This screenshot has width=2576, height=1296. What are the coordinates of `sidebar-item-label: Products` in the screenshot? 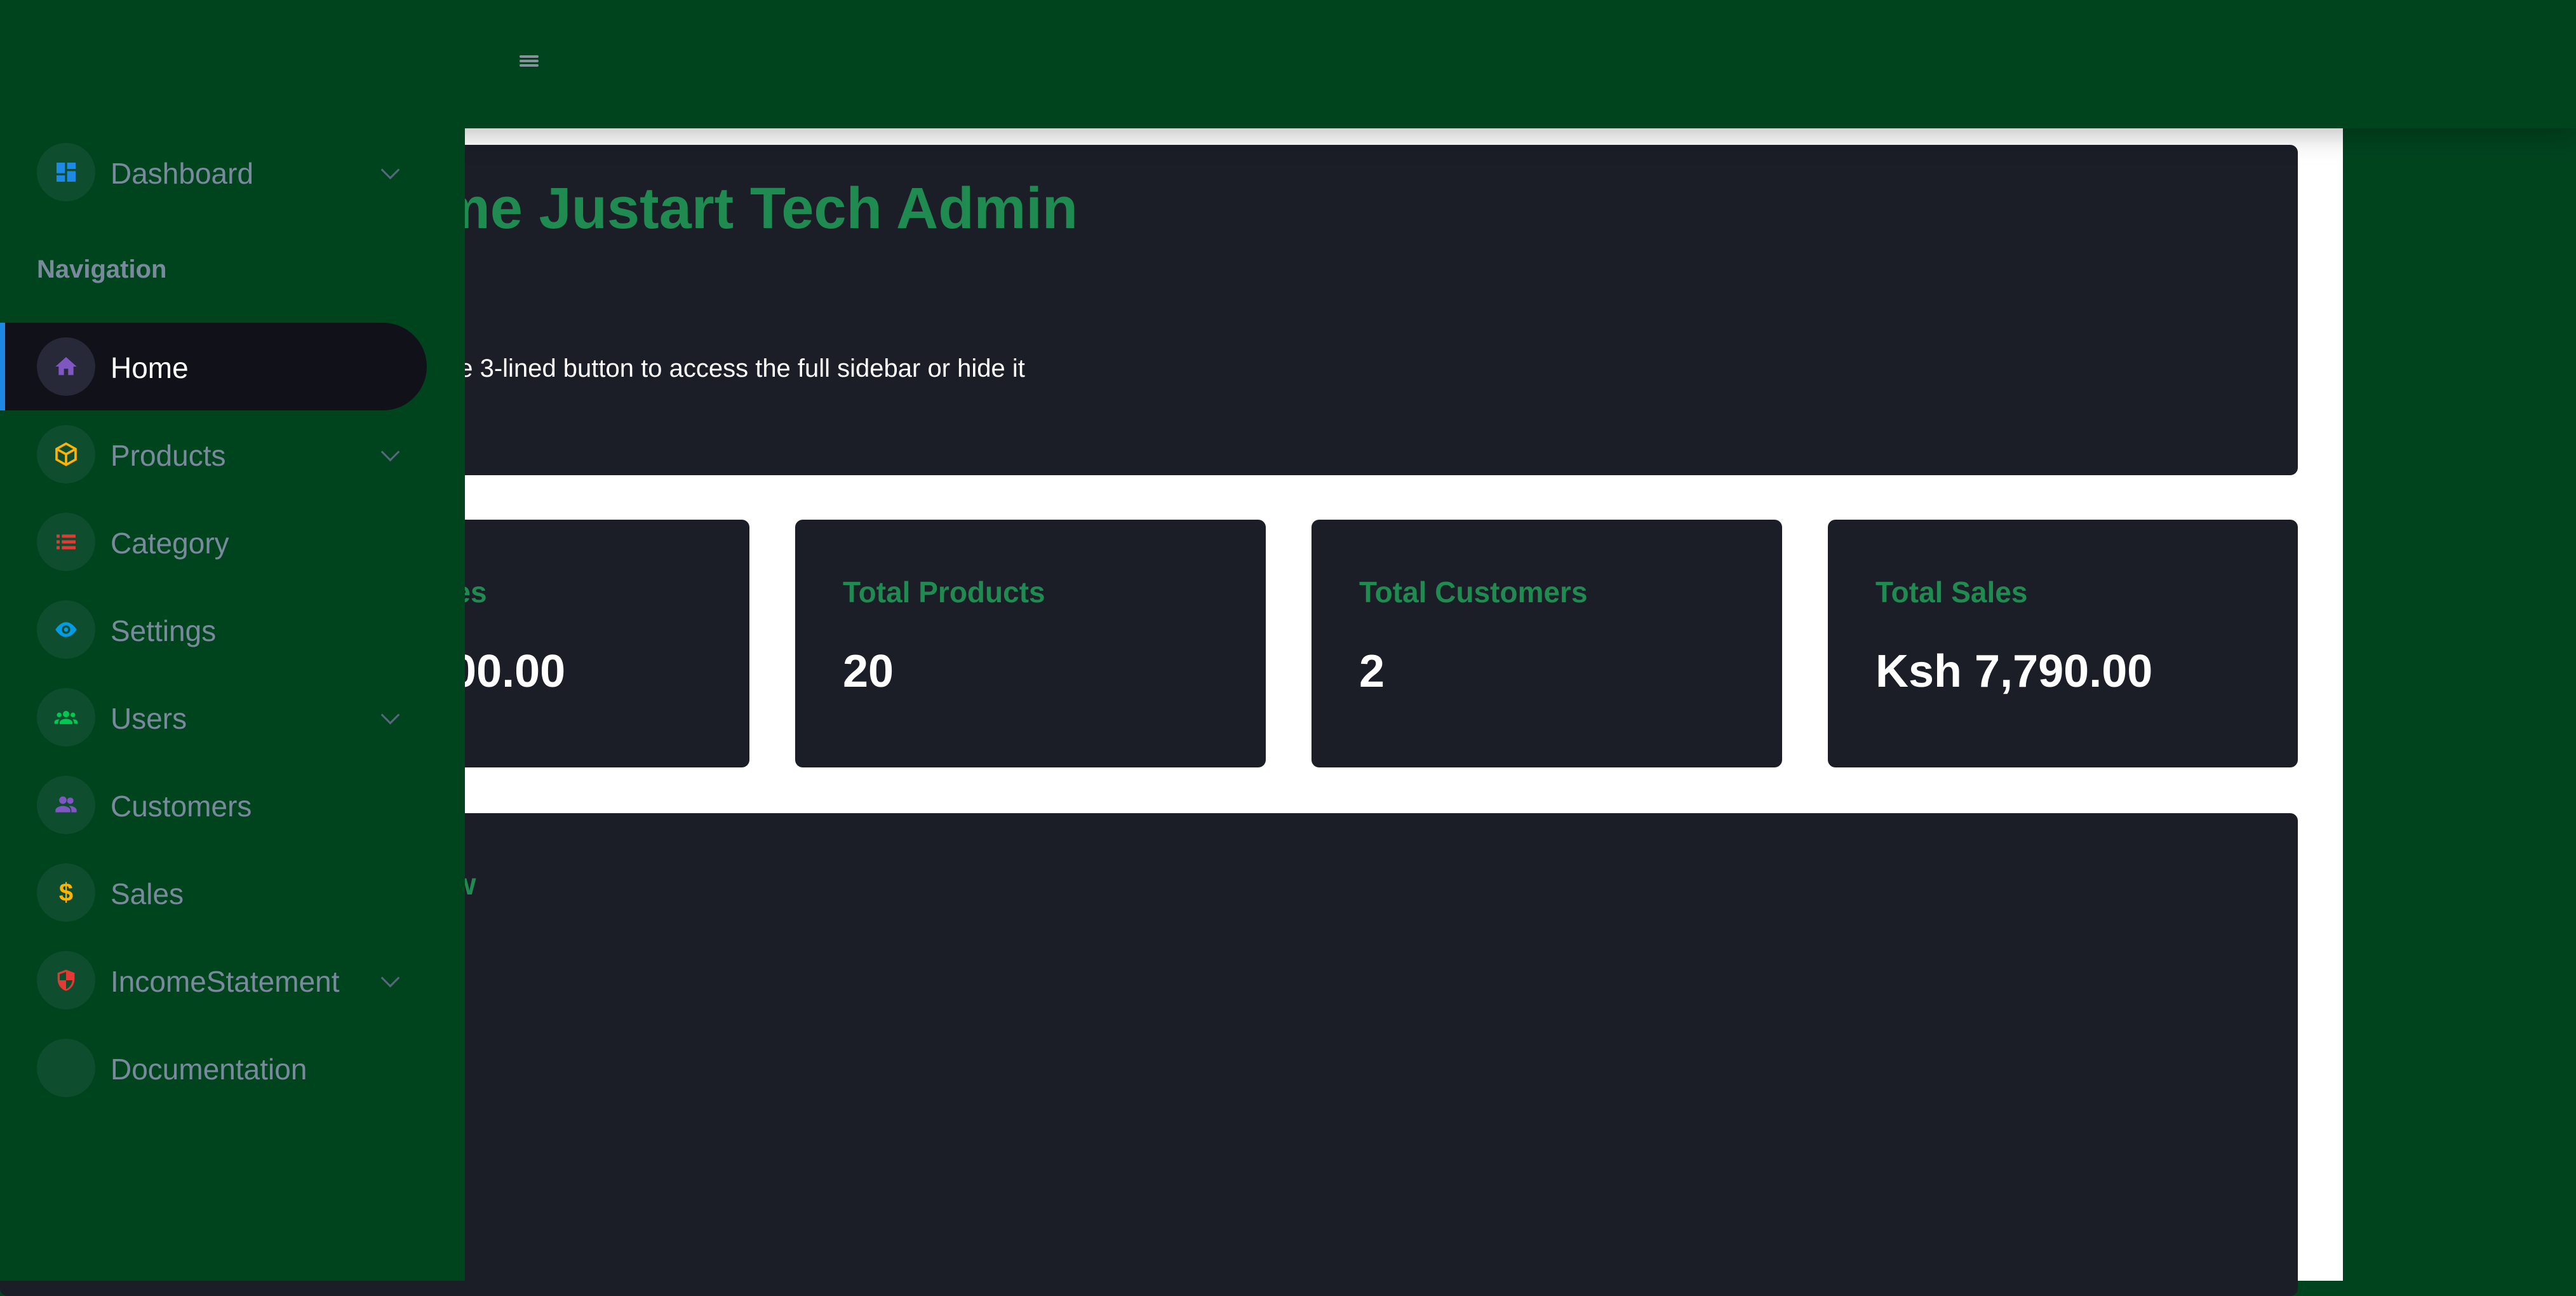 It's located at (168, 455).